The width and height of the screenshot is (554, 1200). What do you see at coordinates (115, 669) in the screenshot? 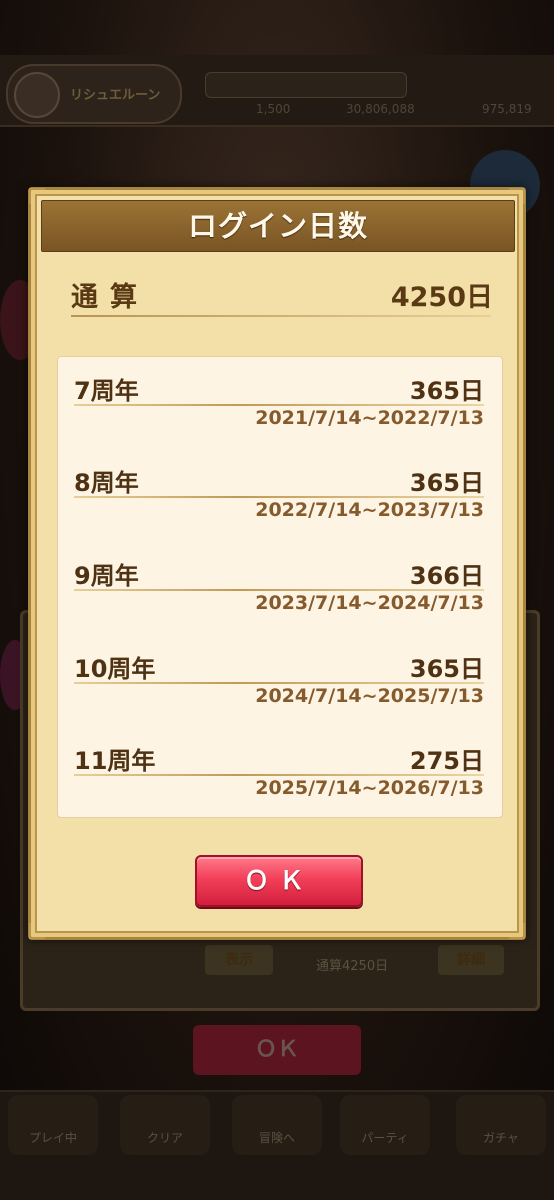
I see `anniversary-label: 10周年` at bounding box center [115, 669].